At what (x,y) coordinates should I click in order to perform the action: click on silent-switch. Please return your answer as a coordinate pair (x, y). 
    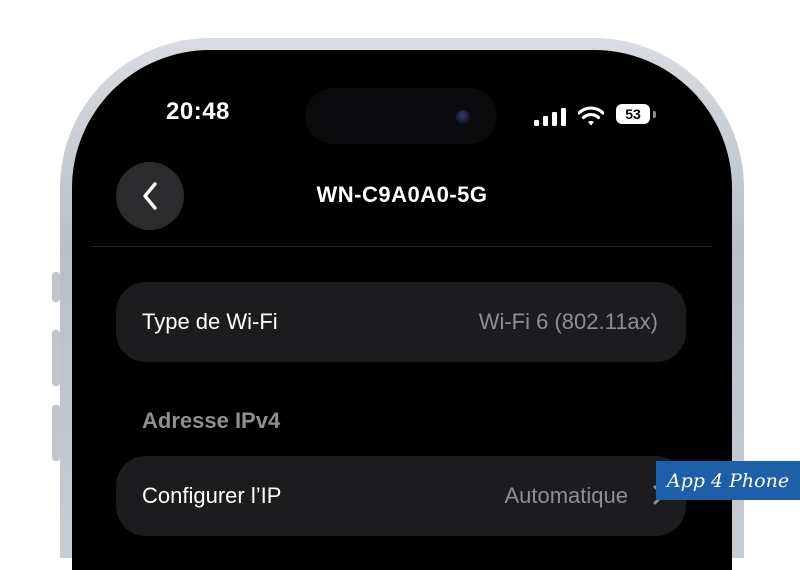
    Looking at the image, I should click on (56, 287).